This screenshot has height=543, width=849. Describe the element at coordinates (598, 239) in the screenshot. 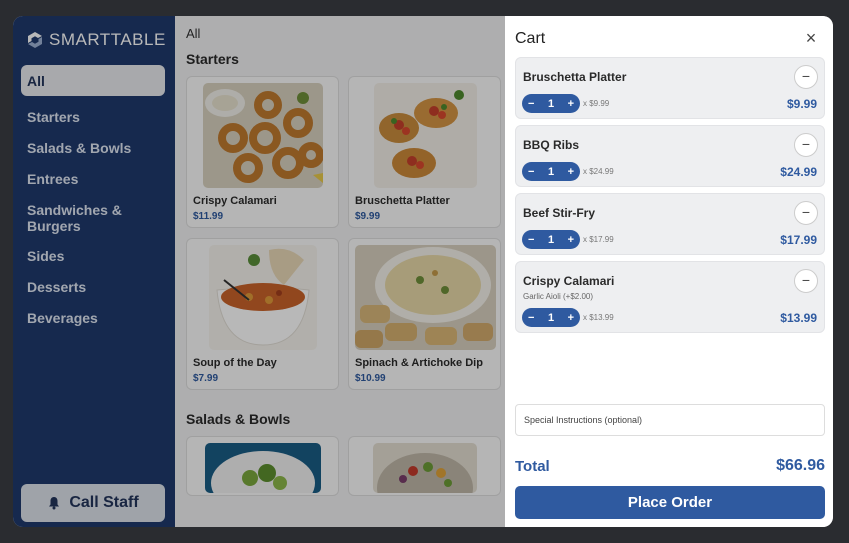

I see `unit-price: x $17.99` at that location.